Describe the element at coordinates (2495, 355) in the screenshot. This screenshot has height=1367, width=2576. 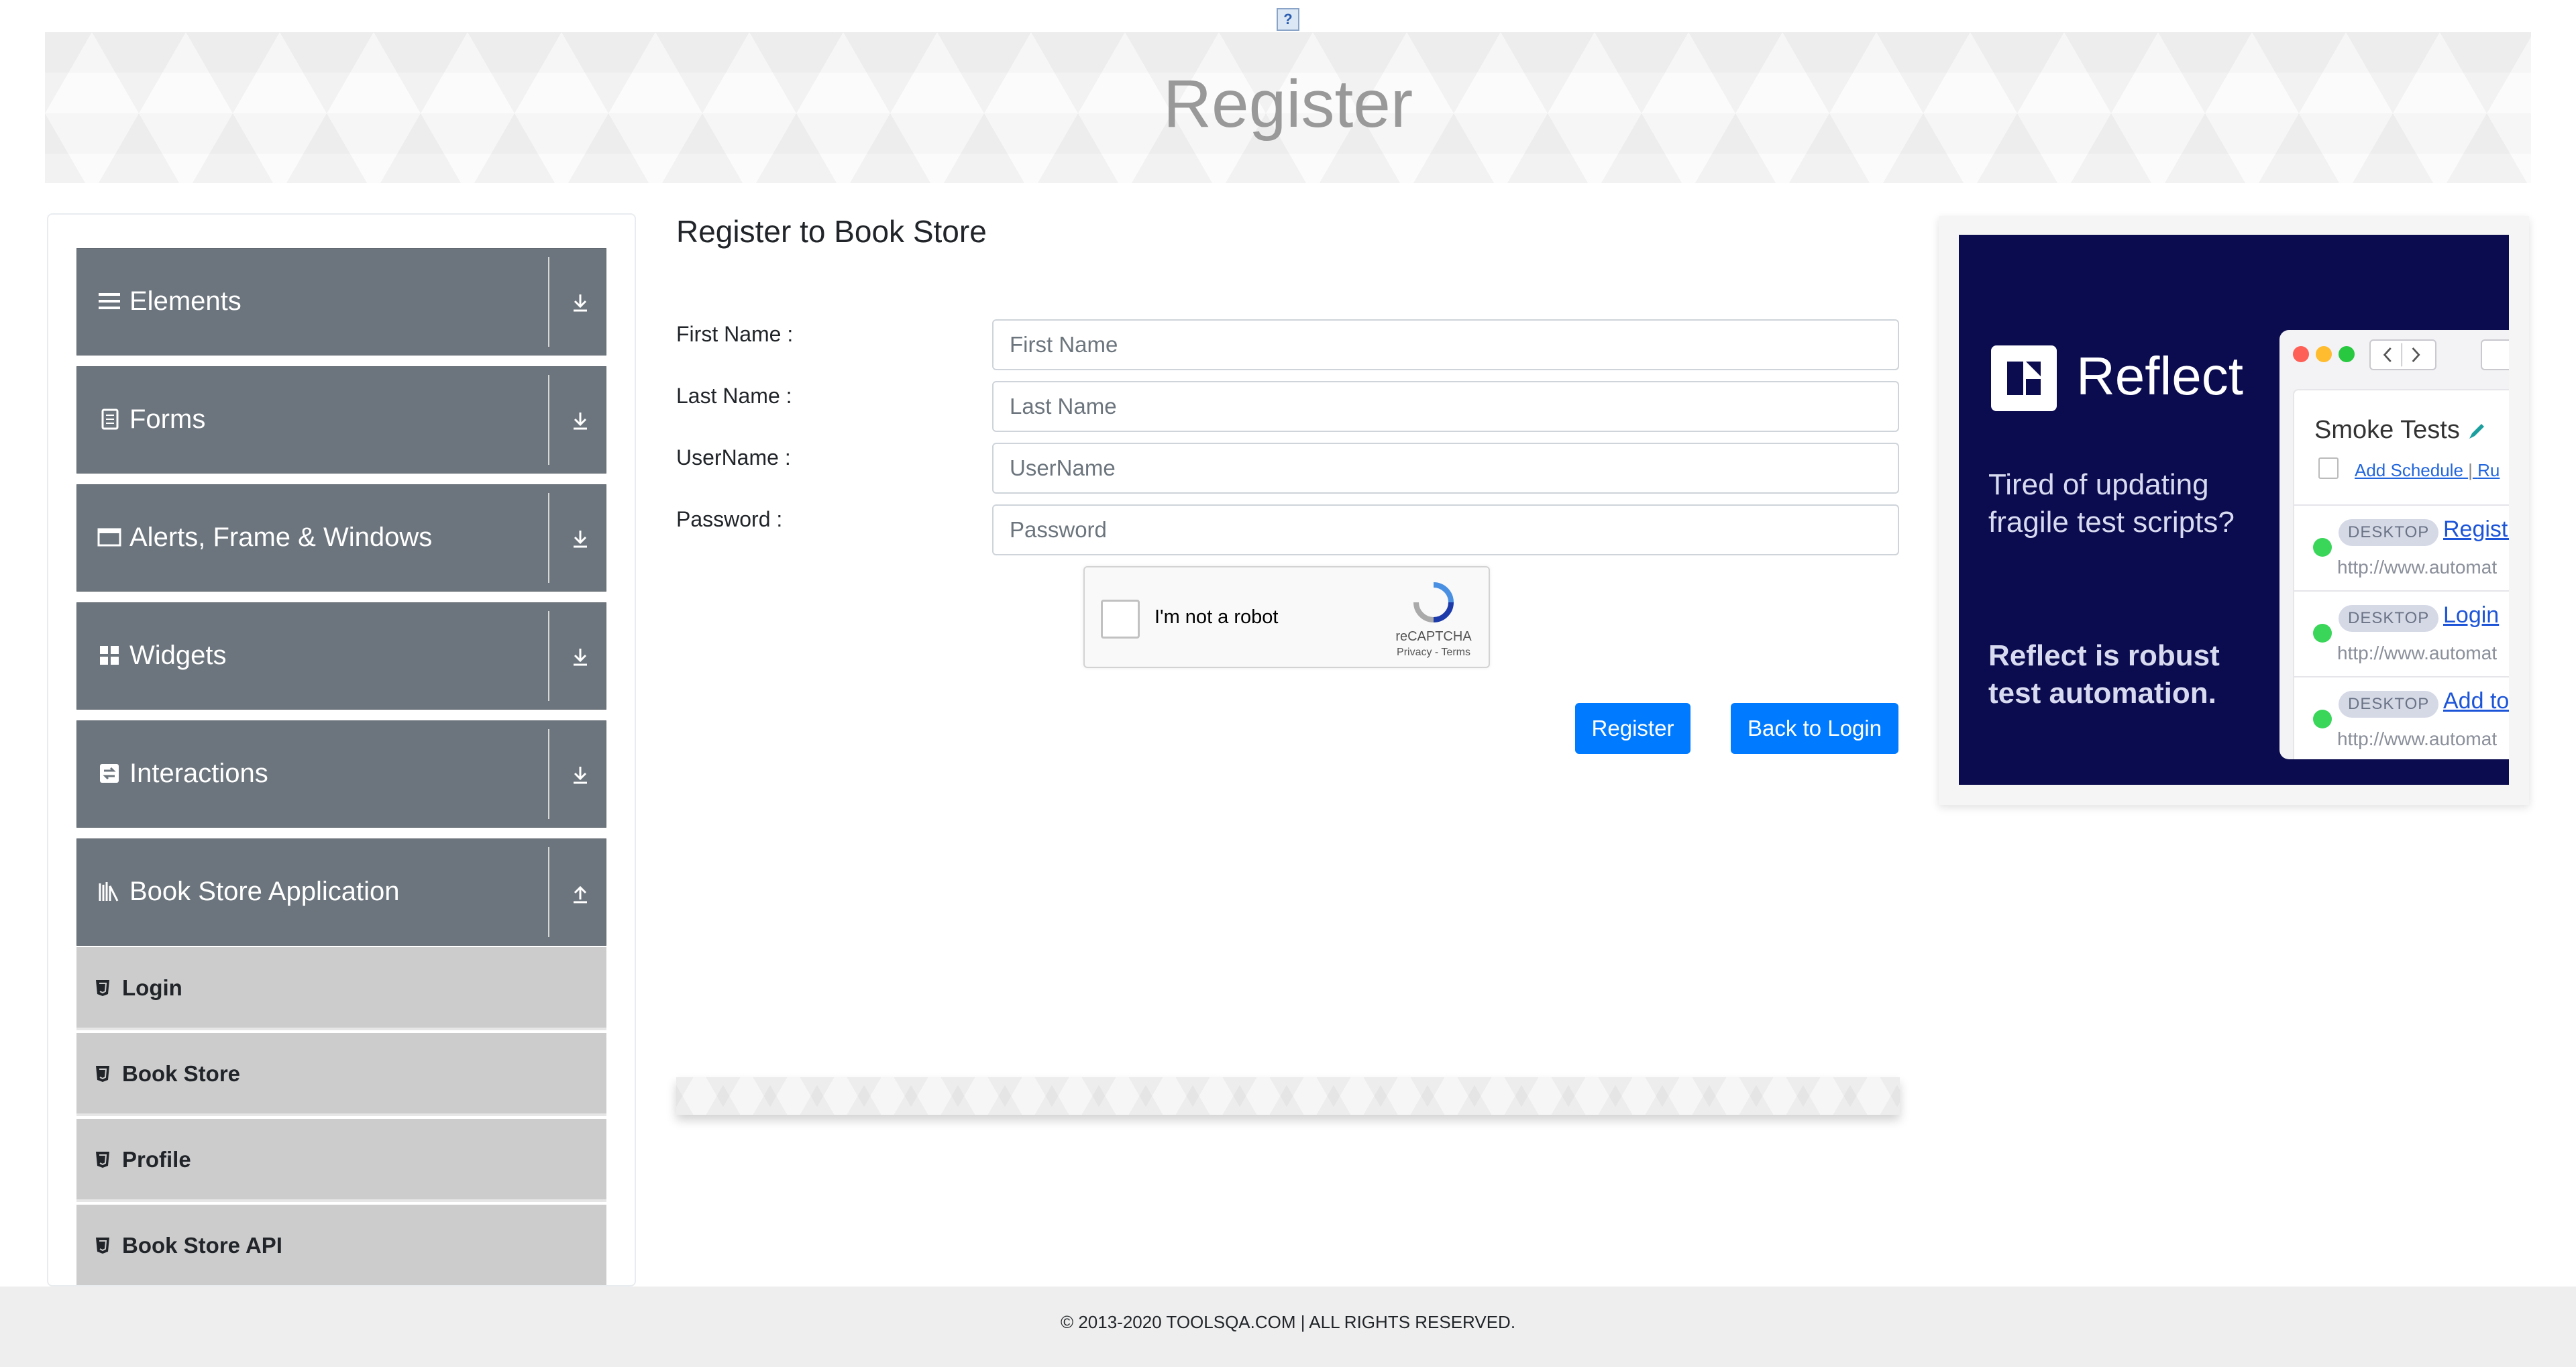
I see `sidebar-toggle-icon` at that location.